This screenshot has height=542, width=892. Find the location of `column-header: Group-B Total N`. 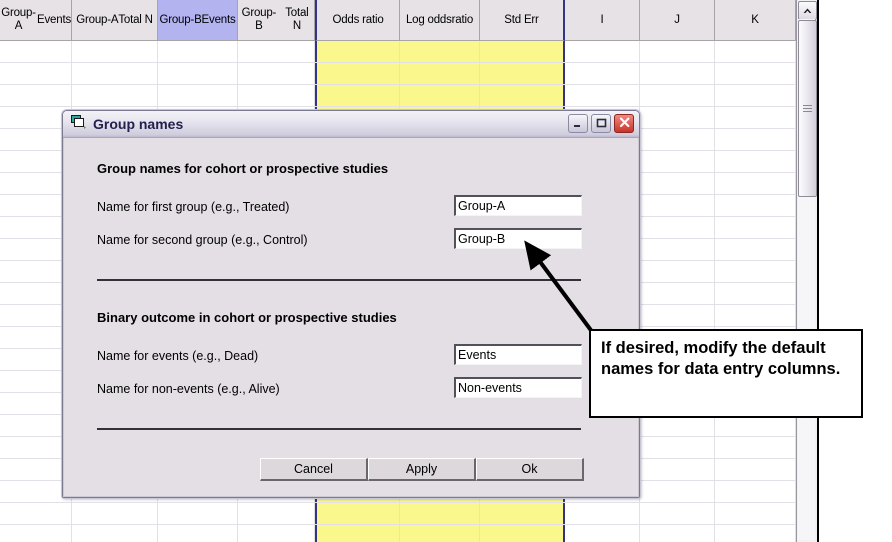

column-header: Group-B Total N is located at coordinates (276, 20).